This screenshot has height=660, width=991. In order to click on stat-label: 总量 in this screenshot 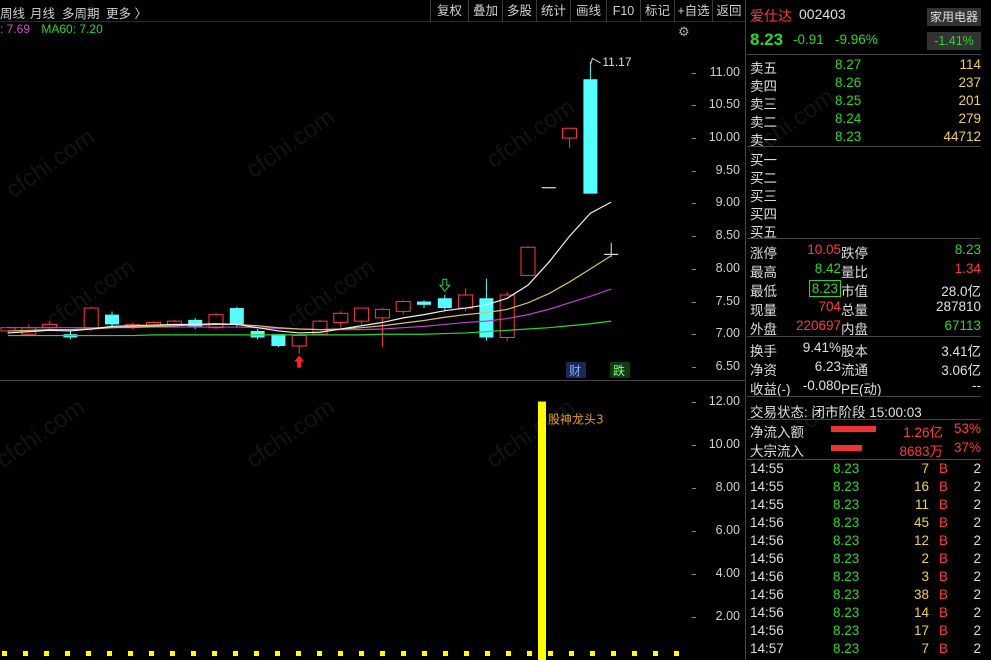, I will do `click(854, 310)`.